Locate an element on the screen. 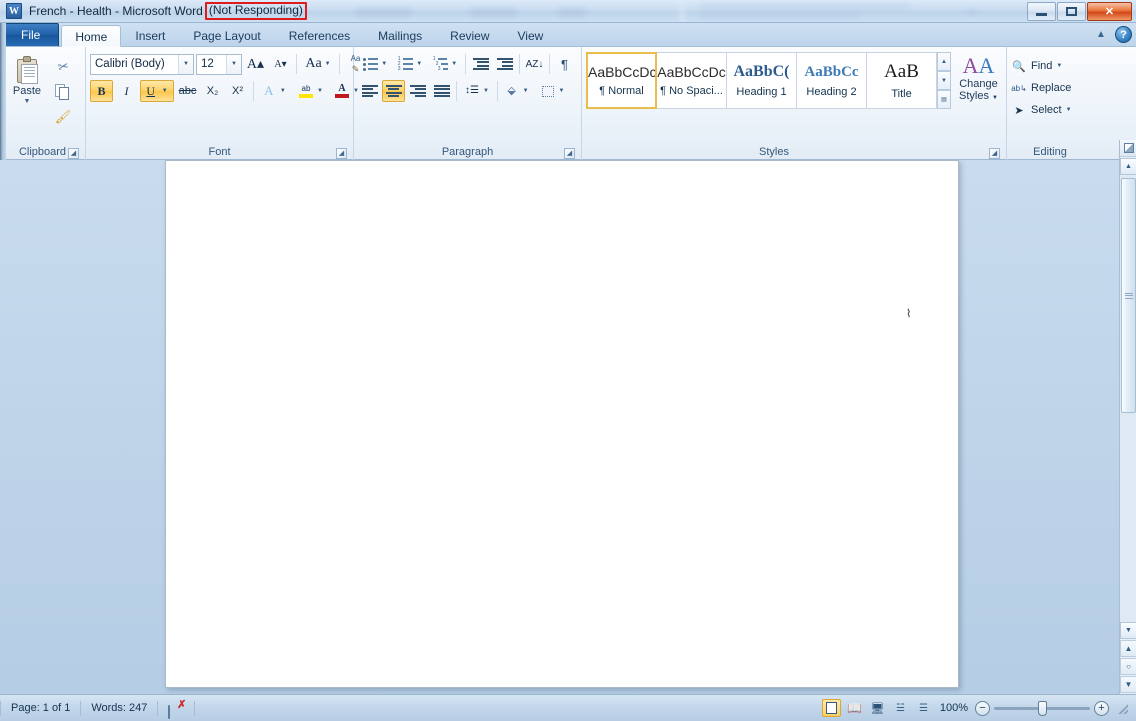  close-button: ✕ is located at coordinates (1109, 11).